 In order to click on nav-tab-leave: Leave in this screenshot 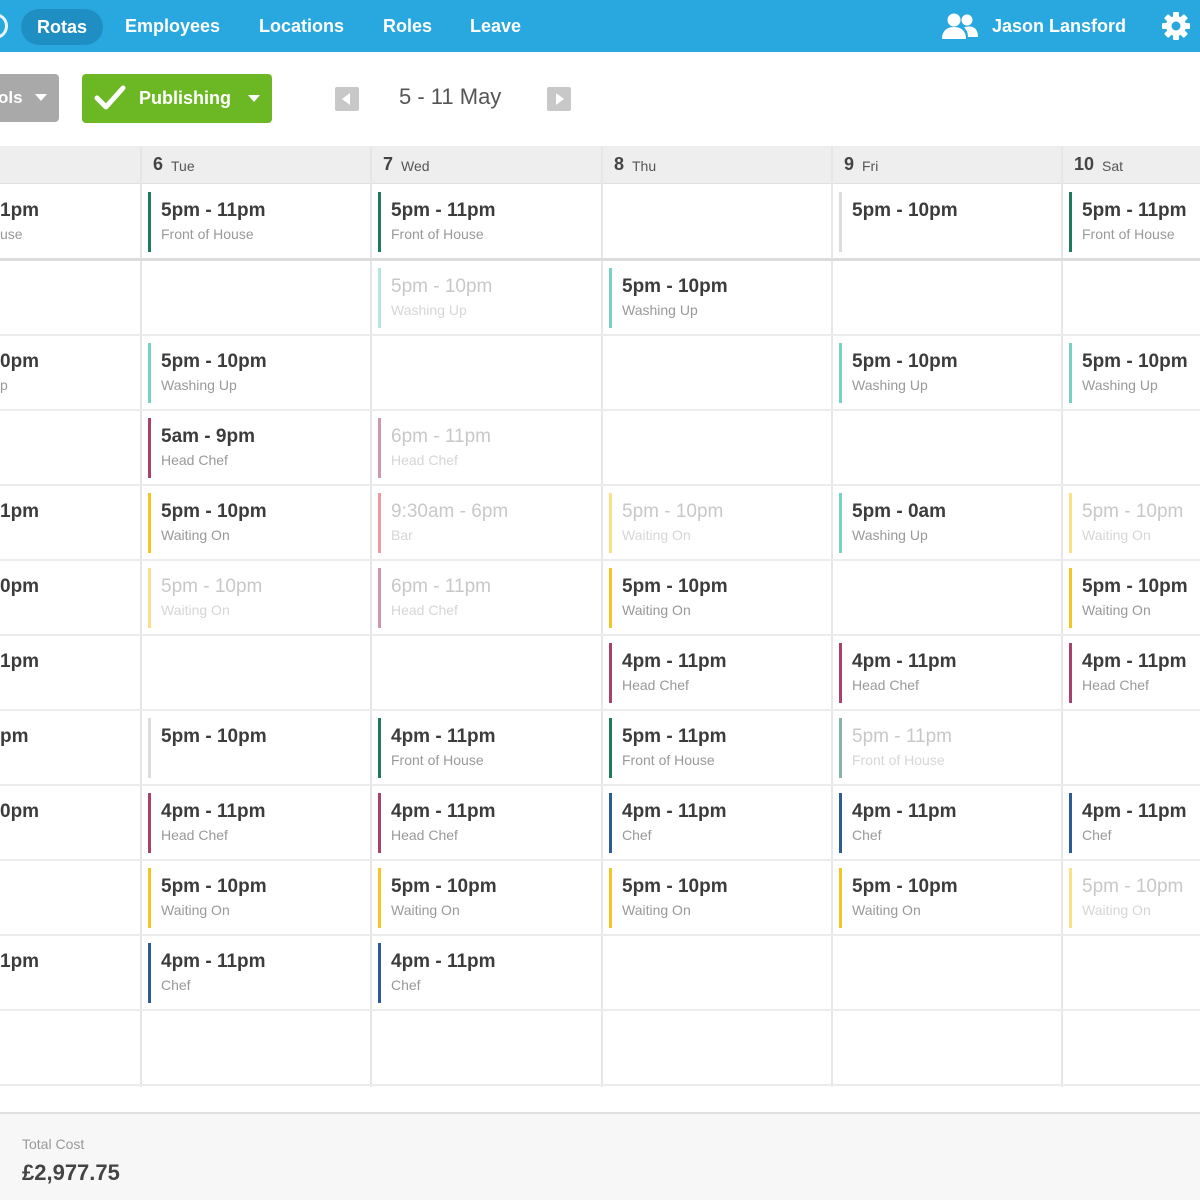, I will do `click(495, 26)`.